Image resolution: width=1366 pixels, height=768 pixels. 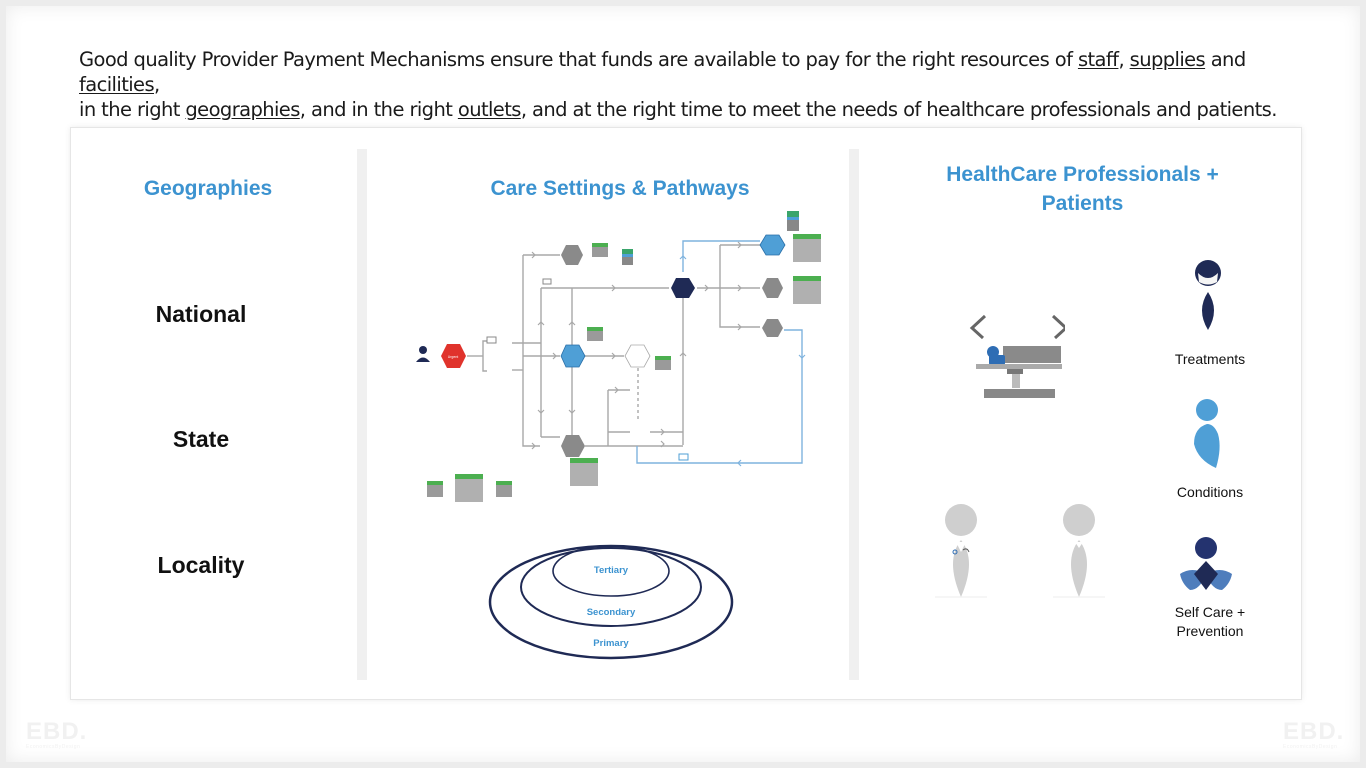 I want to click on ambulance-blue-icon, so click(x=683, y=457).